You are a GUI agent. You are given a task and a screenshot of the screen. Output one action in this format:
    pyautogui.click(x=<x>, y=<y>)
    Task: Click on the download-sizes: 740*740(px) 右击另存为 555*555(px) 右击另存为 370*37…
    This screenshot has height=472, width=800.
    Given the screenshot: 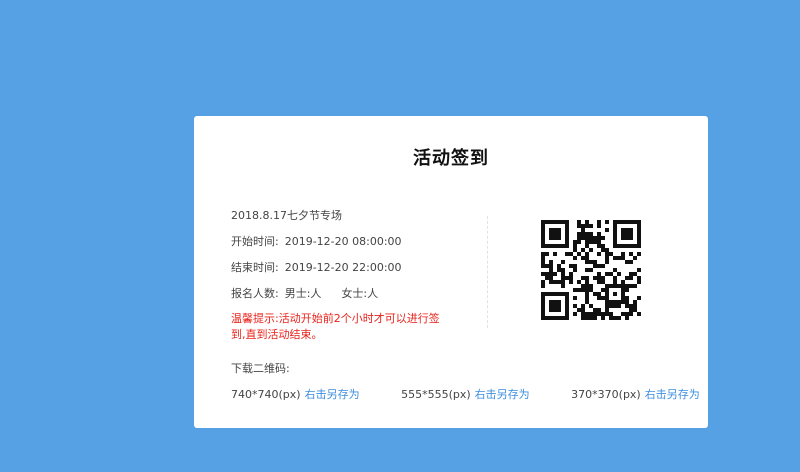 What is the action you would take?
    pyautogui.click(x=465, y=394)
    